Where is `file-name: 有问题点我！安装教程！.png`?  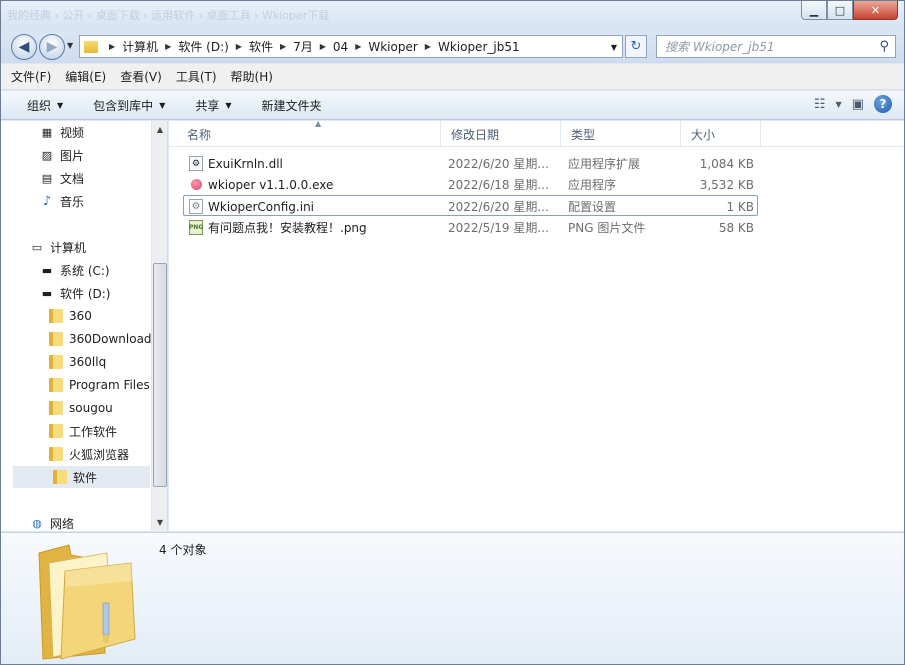
file-name: 有问题点我！安装教程！.png is located at coordinates (287, 228).